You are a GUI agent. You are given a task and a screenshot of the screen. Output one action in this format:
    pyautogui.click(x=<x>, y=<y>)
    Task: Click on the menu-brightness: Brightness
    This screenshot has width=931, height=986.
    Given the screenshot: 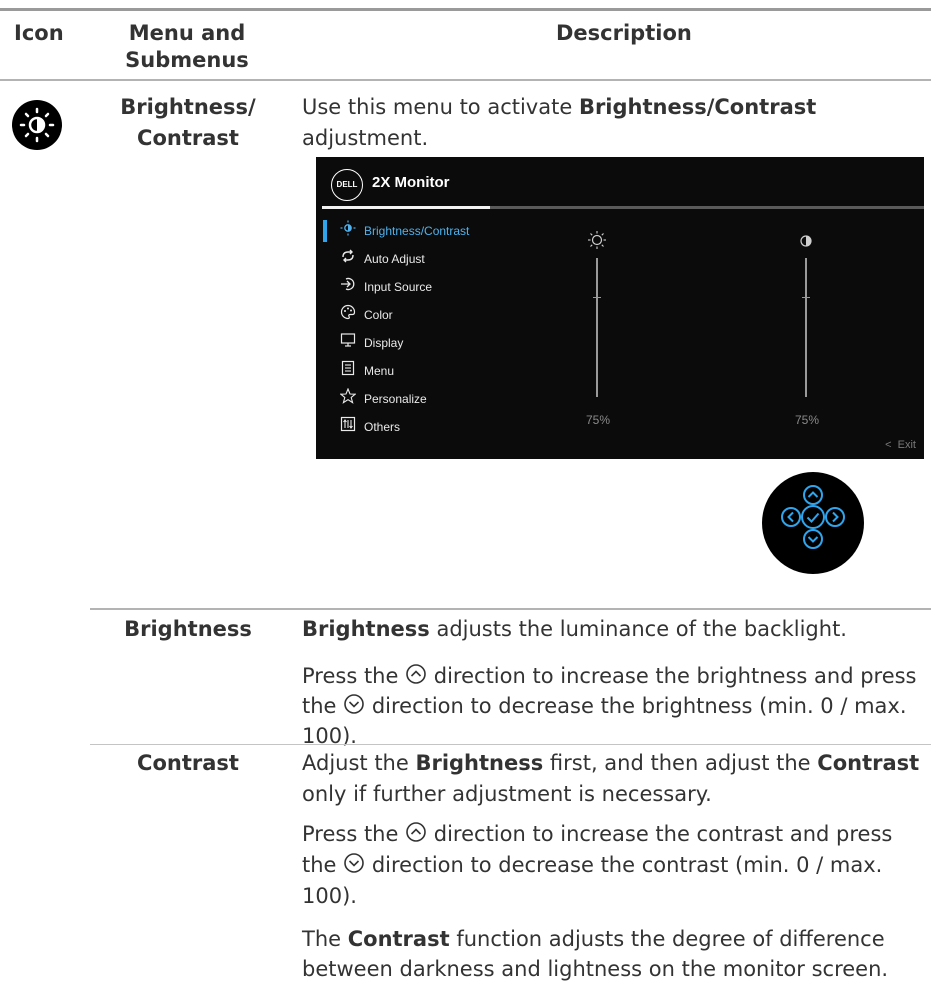 What is the action you would take?
    pyautogui.click(x=188, y=629)
    